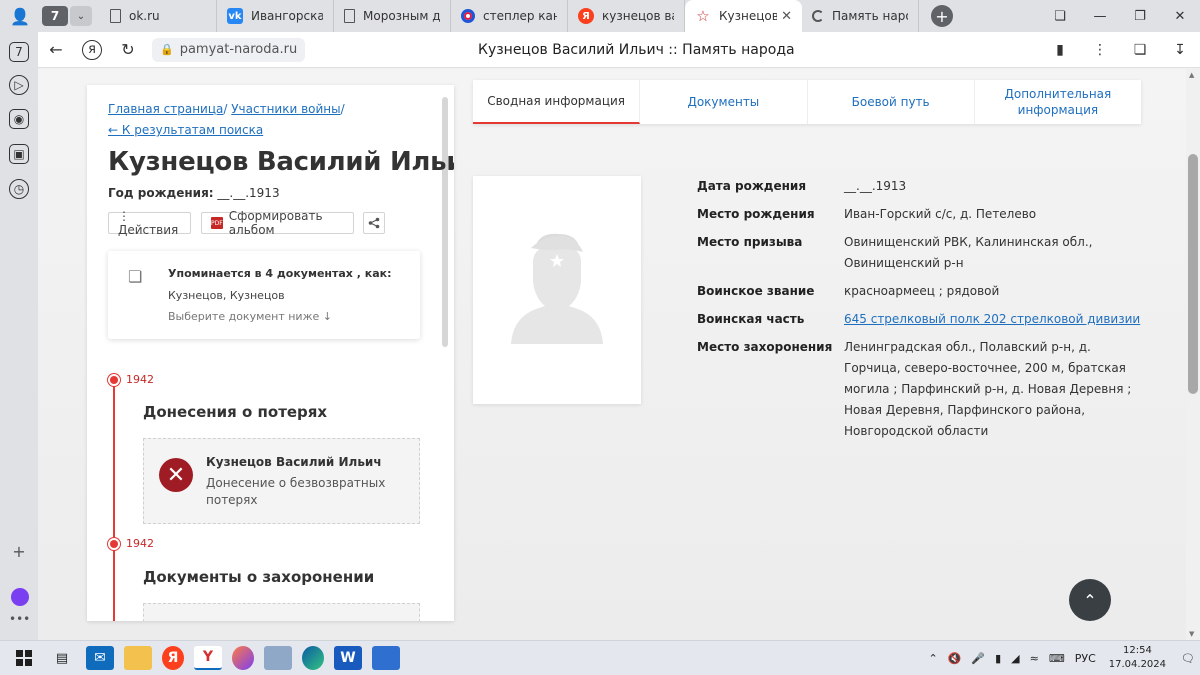  Describe the element at coordinates (1140, 50) in the screenshot. I see `extensions-icon: ❏` at that location.